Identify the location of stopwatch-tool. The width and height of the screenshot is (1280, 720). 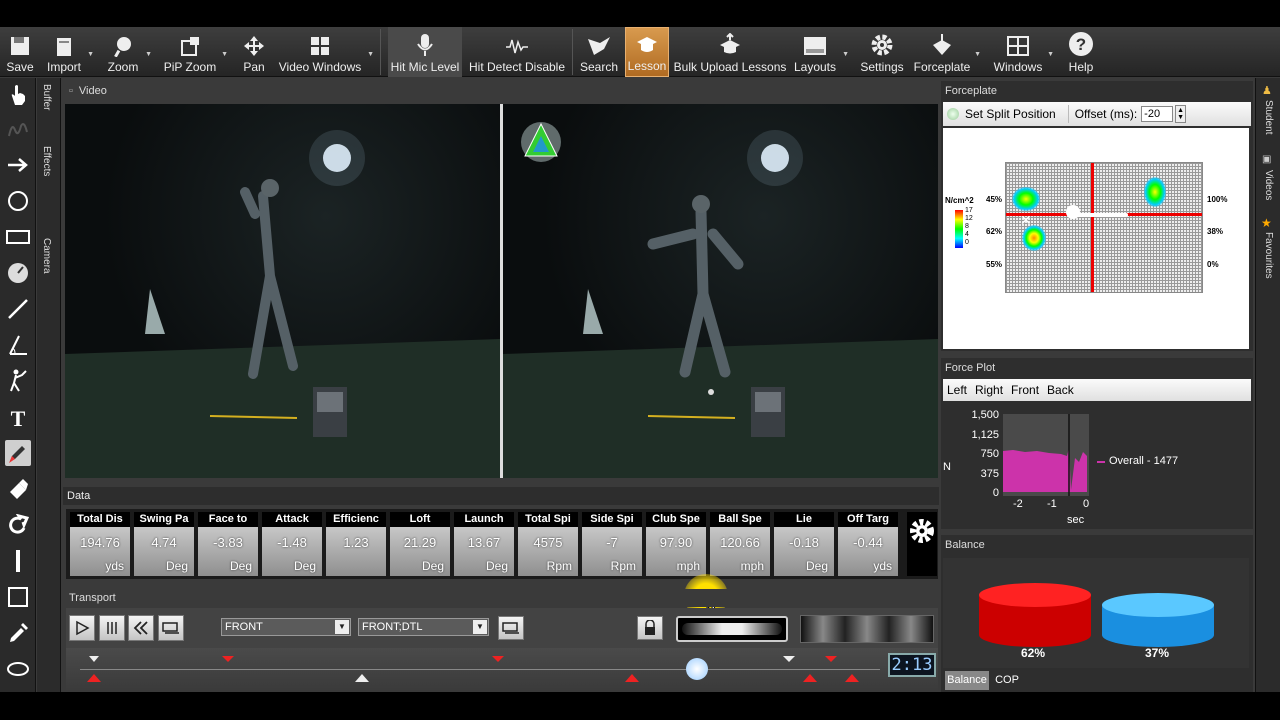
(18, 273).